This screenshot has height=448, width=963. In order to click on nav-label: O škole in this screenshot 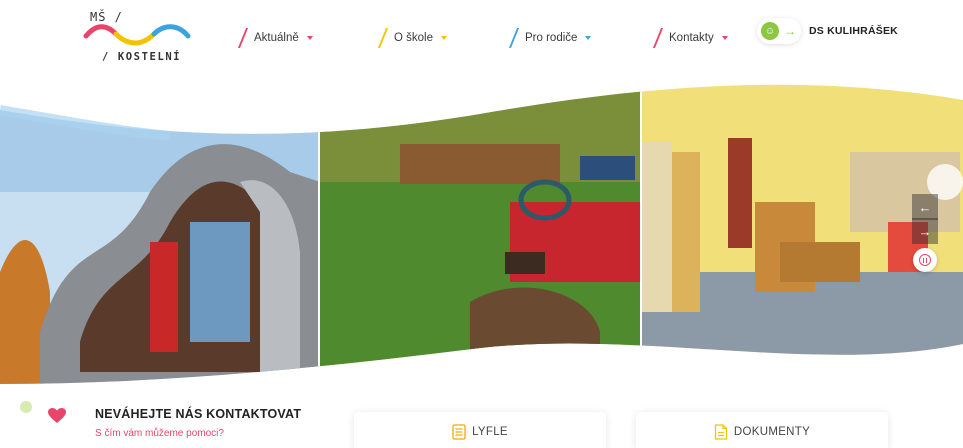, I will do `click(413, 38)`.